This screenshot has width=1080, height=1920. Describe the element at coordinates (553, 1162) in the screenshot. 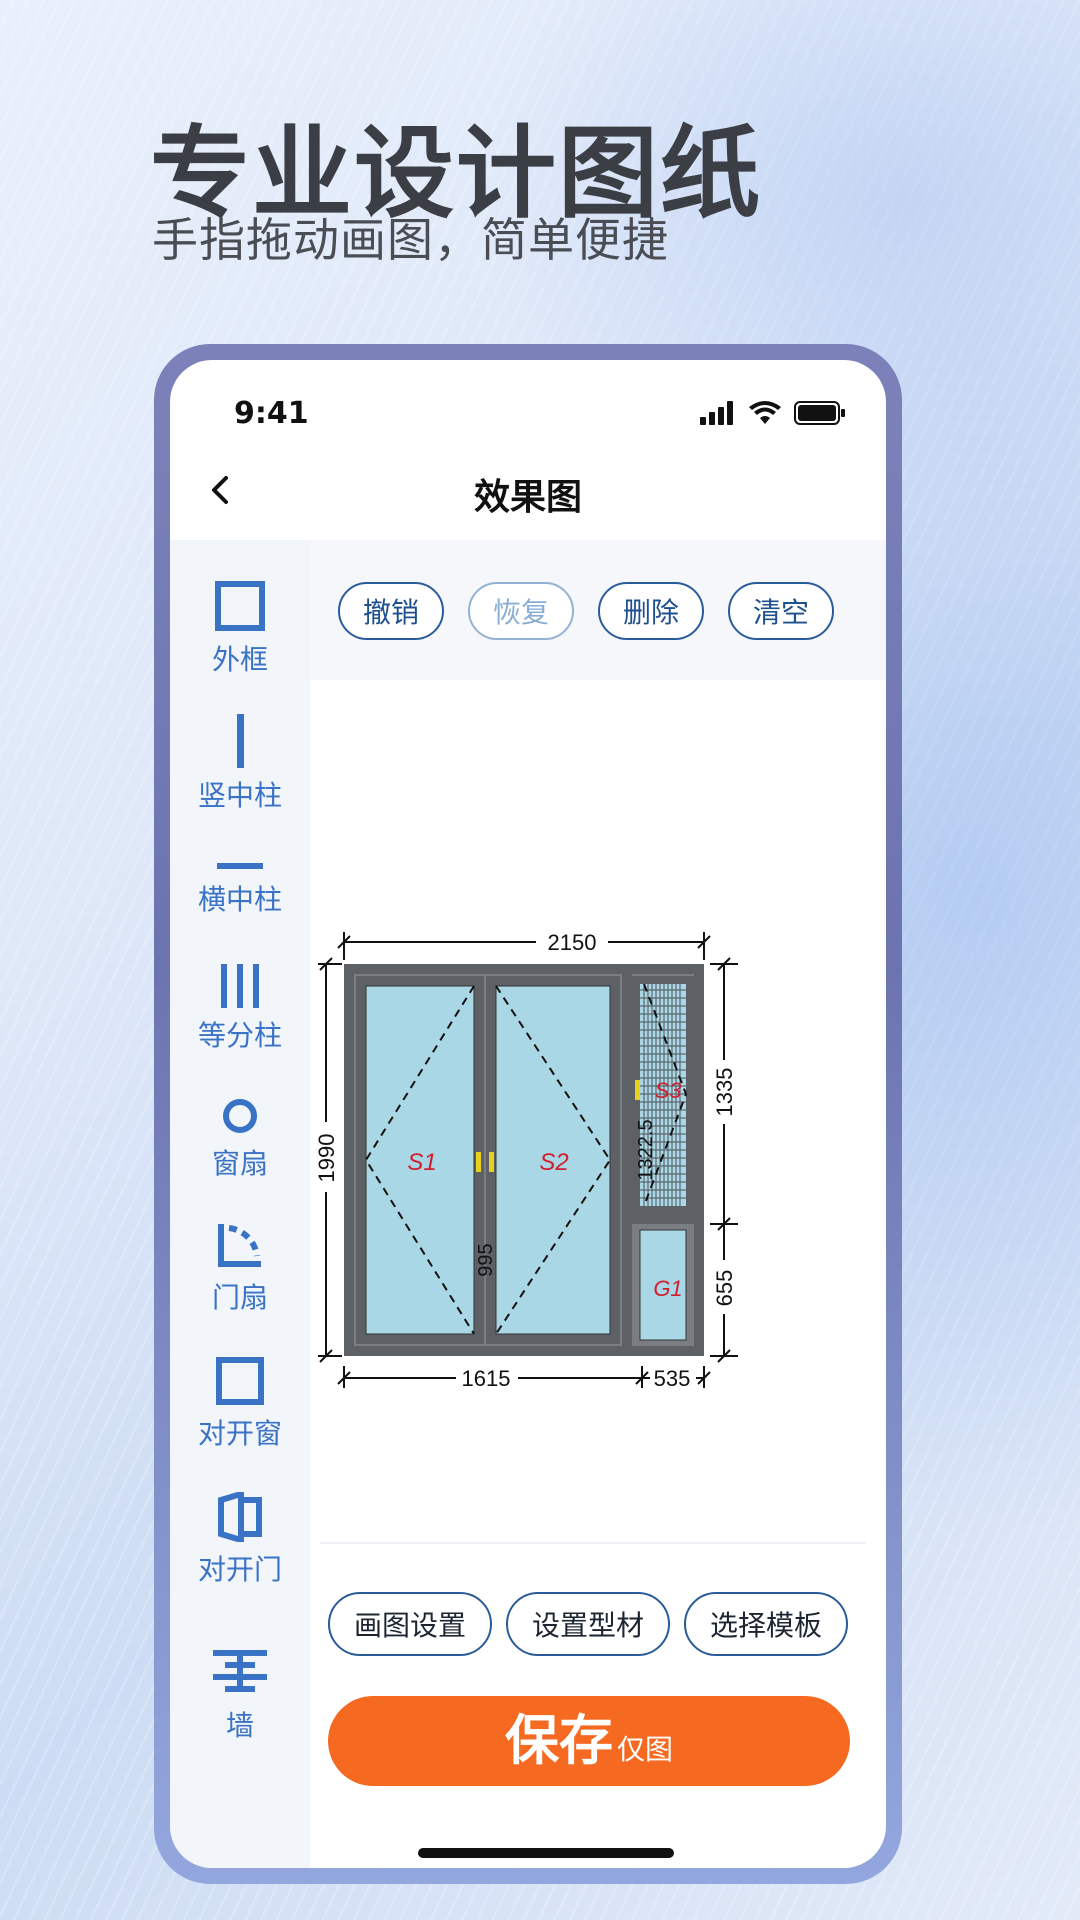

I see `sash-label-s2: S2` at that location.